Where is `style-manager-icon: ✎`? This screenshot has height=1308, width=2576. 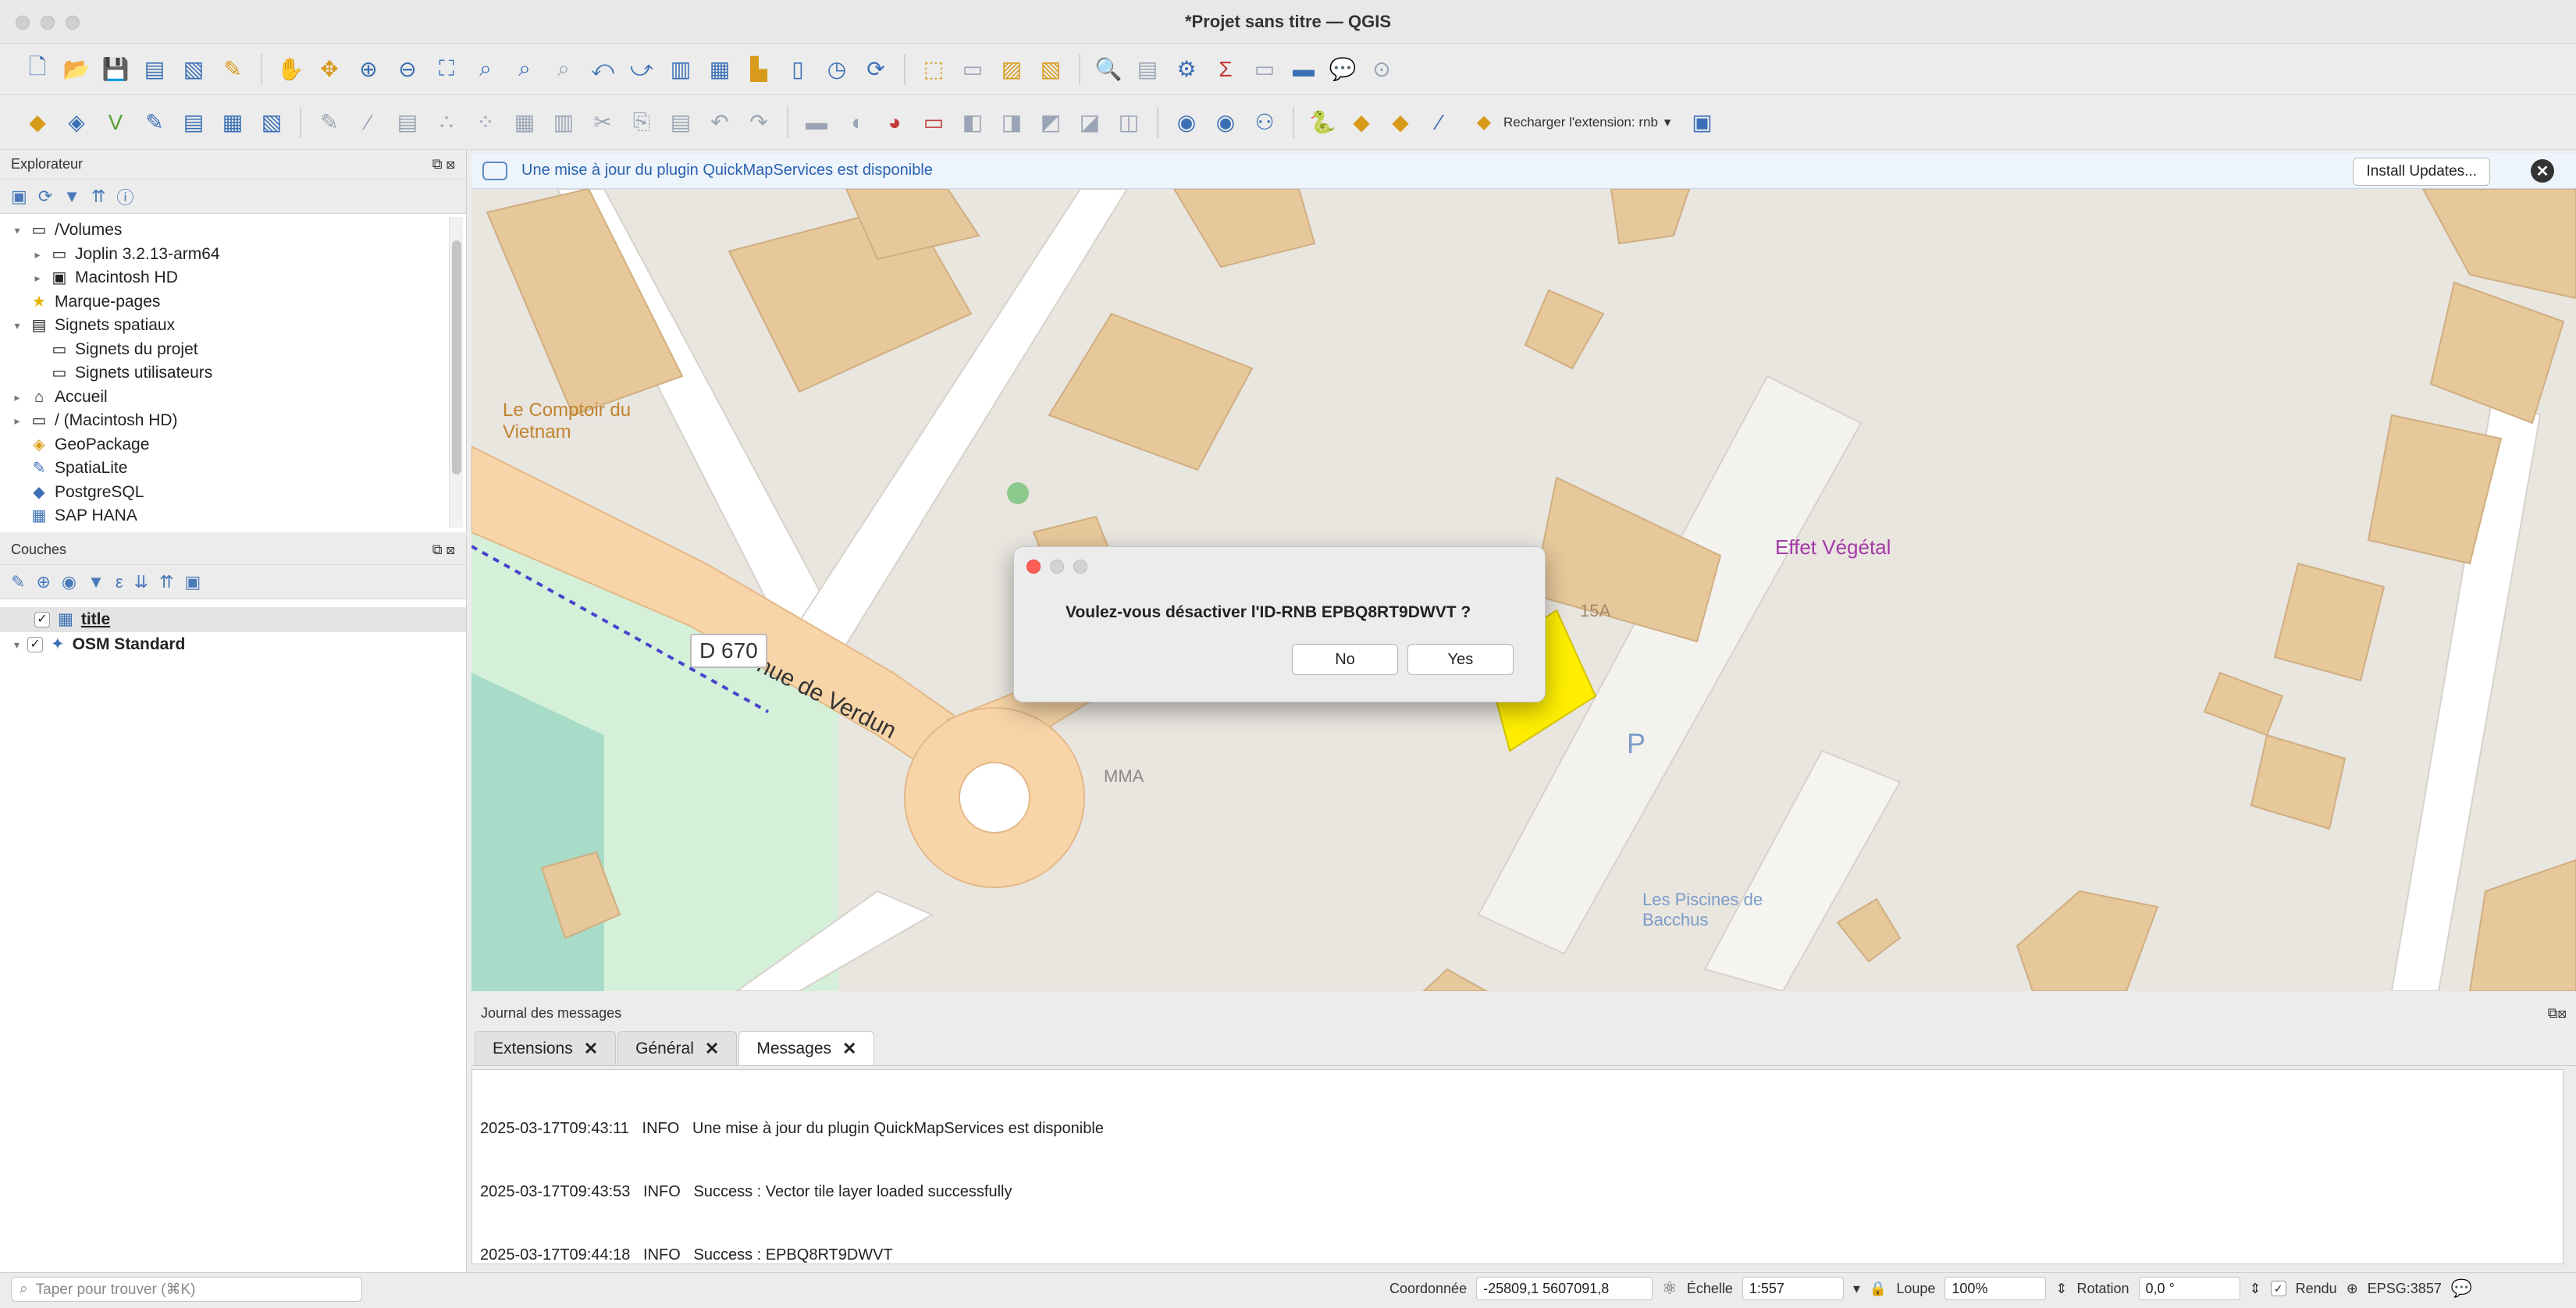 style-manager-icon: ✎ is located at coordinates (232, 69).